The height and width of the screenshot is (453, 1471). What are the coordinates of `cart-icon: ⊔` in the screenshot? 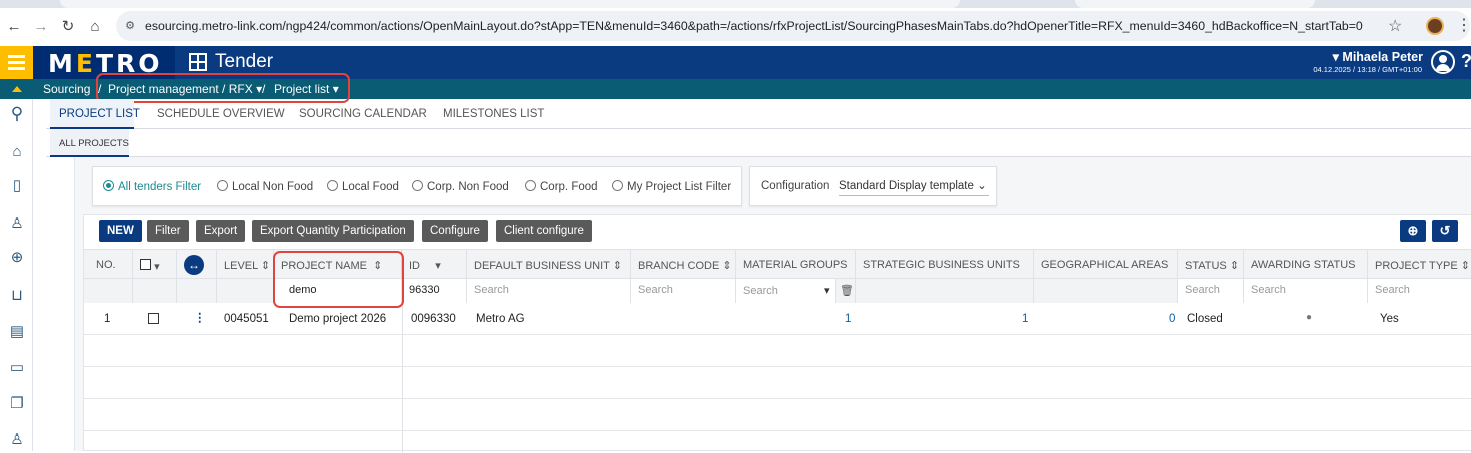 It's located at (17, 296).